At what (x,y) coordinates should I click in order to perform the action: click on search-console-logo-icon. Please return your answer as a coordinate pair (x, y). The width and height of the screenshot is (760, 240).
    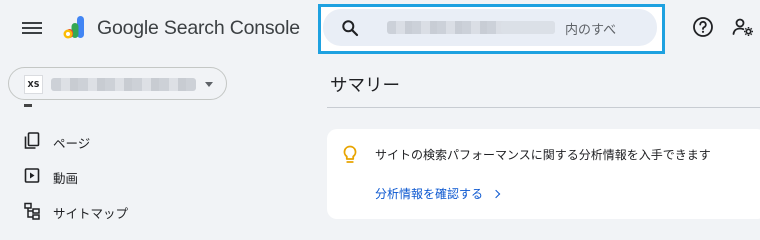
    Looking at the image, I should click on (73, 27).